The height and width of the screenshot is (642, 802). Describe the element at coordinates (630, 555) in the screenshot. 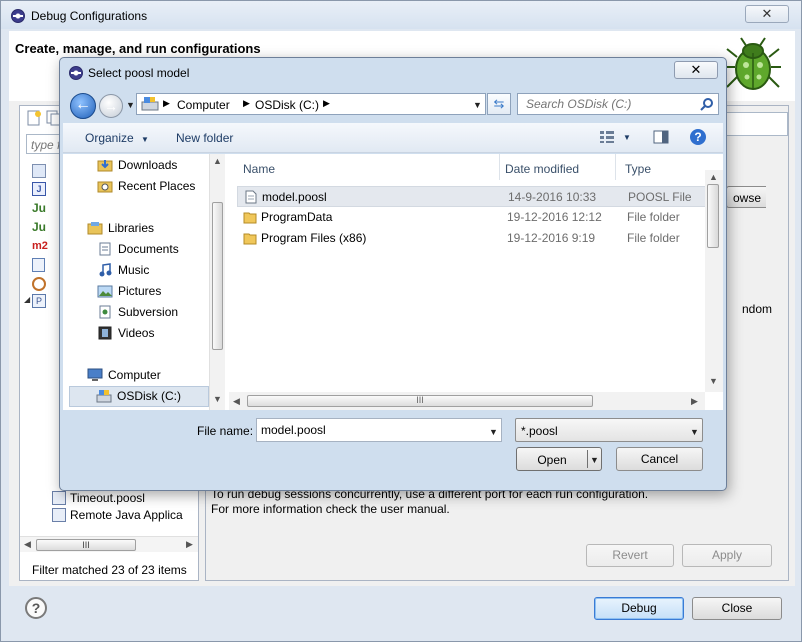

I see `revert-button: Revert` at that location.